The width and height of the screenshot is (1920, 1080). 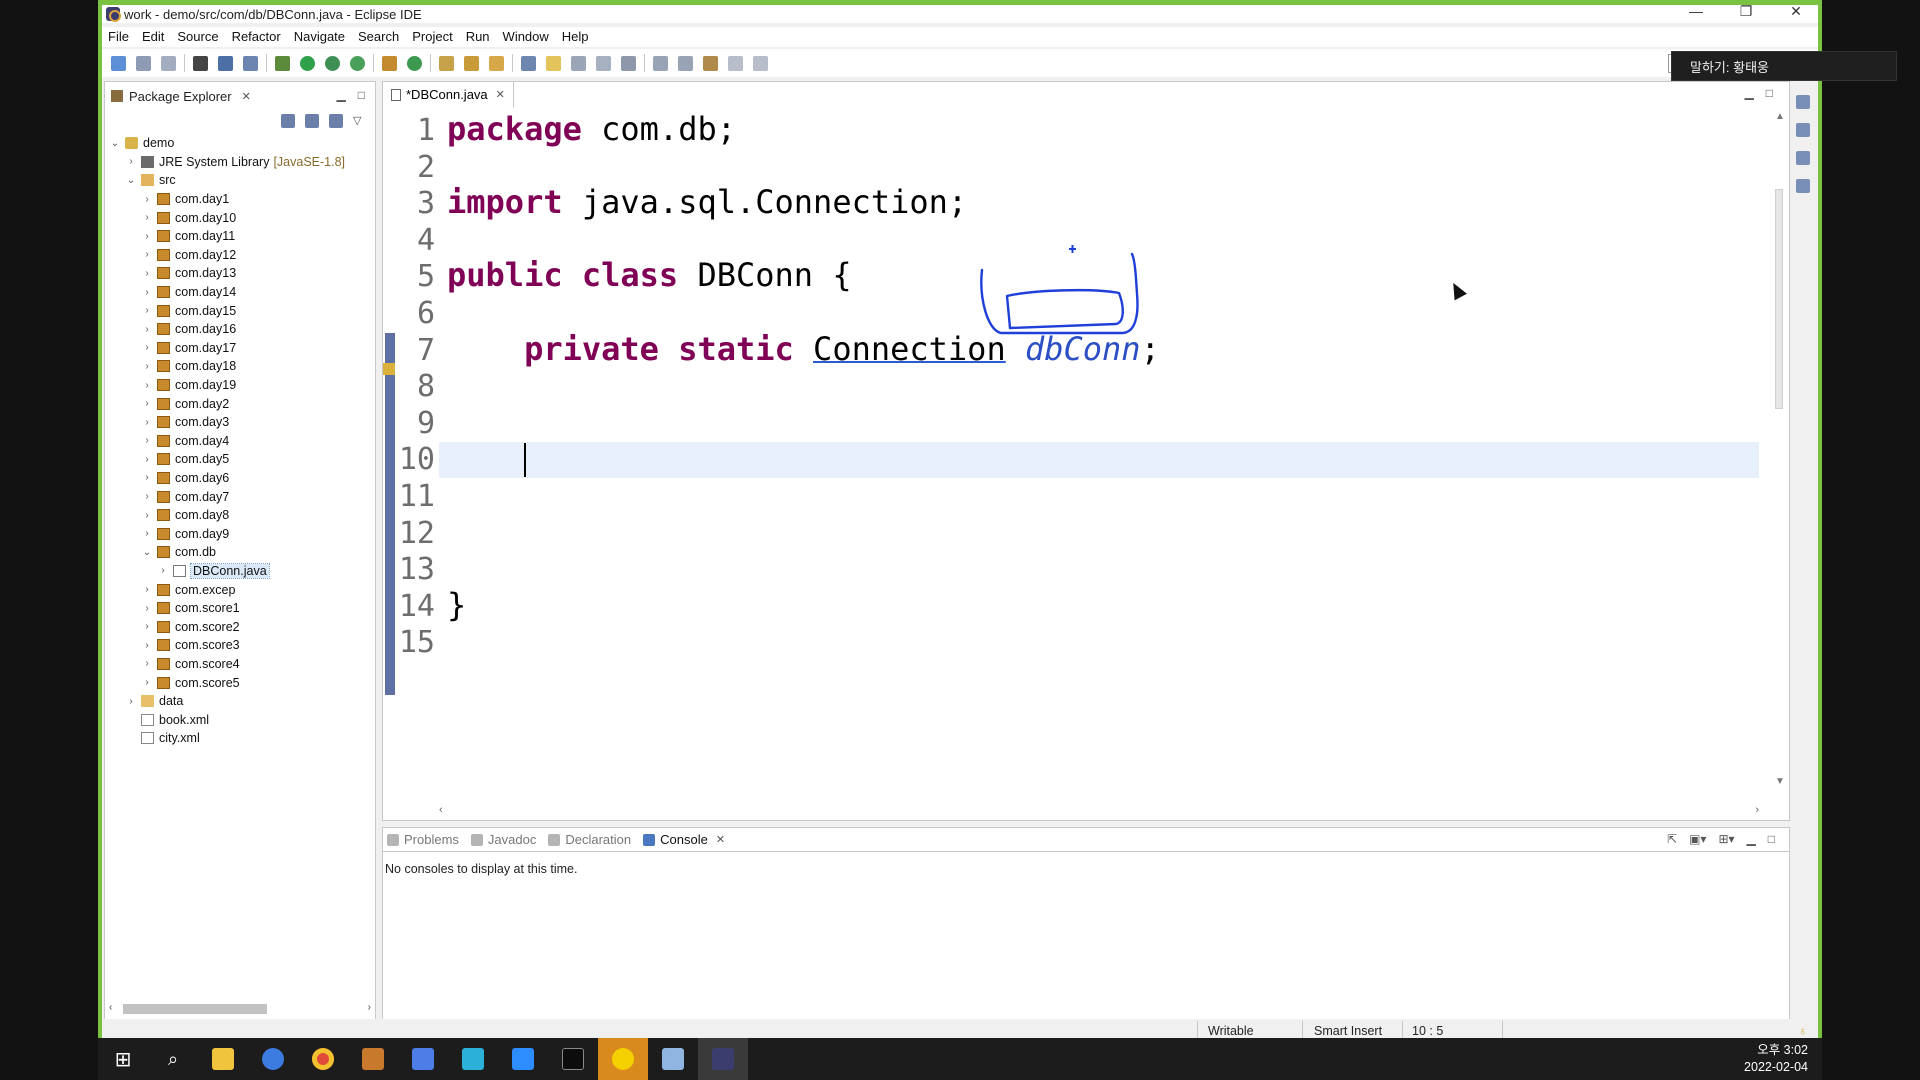 I want to click on tree-item: › com.score1, so click(x=240, y=608).